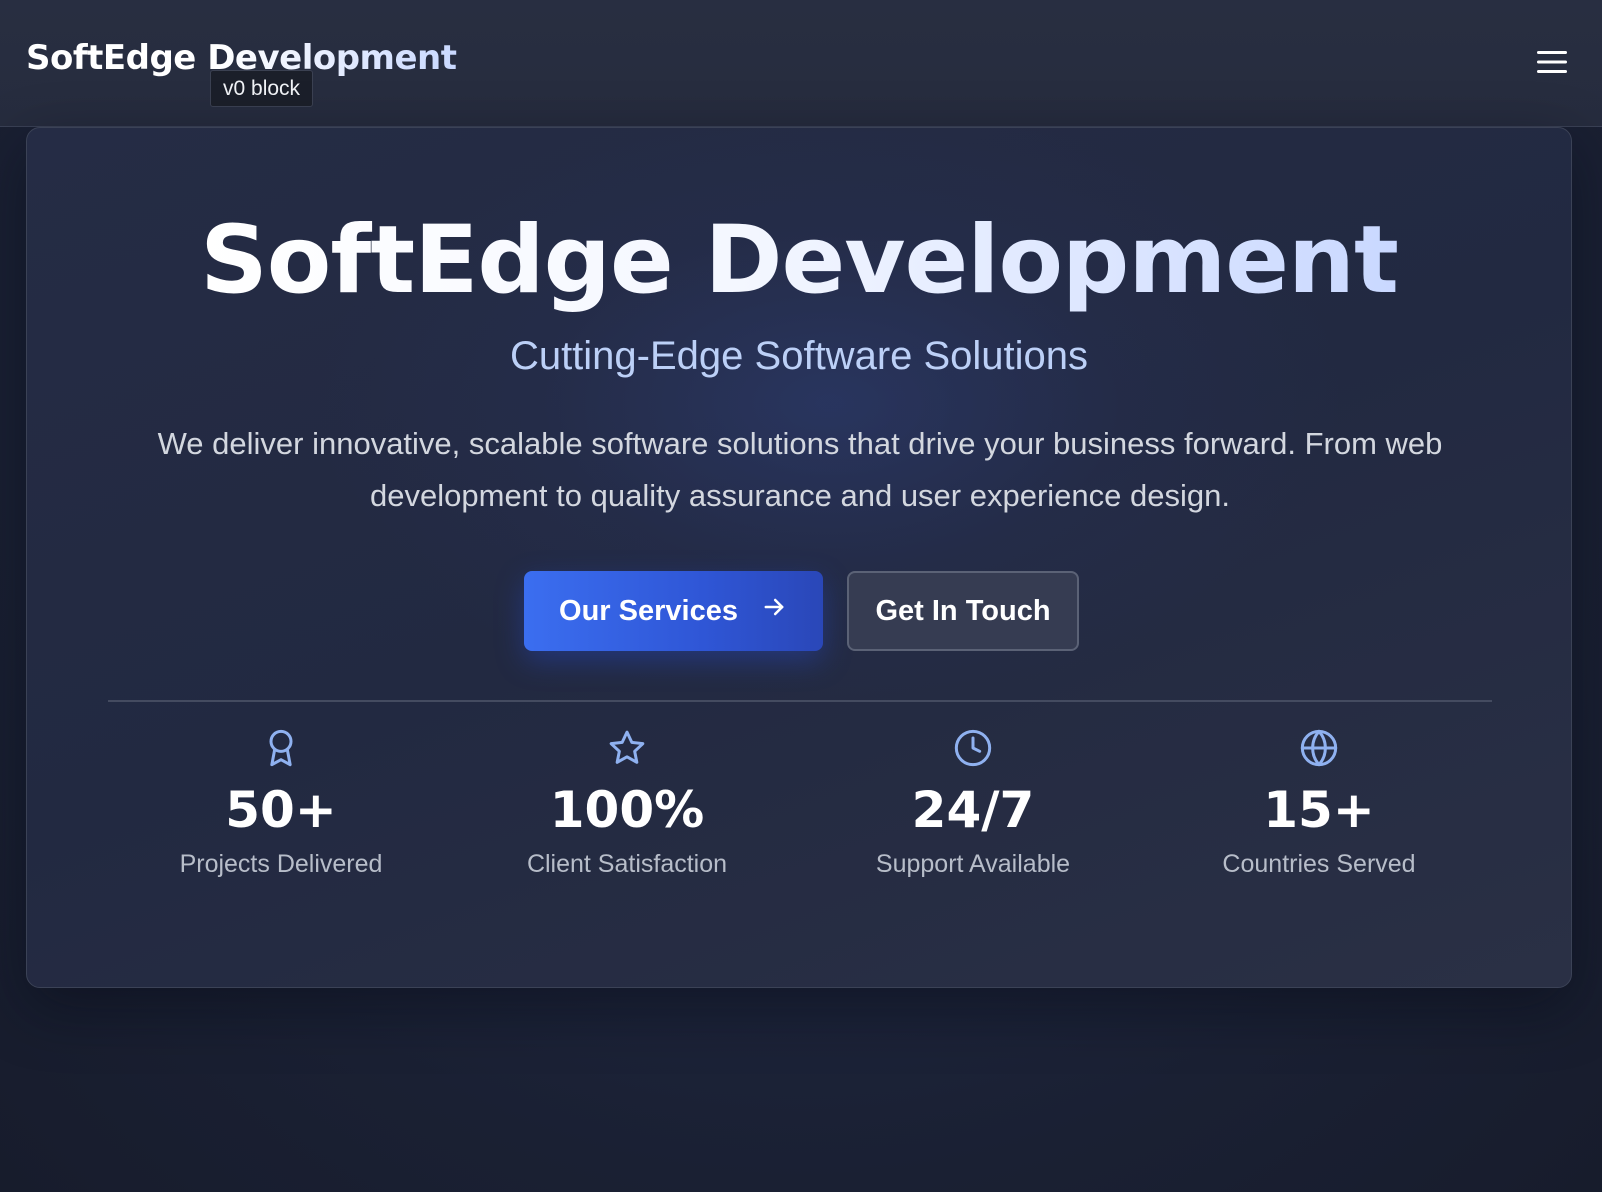  What do you see at coordinates (799, 356) in the screenshot?
I see `hero-subtitle: Cutting-Edge Software Solutions` at bounding box center [799, 356].